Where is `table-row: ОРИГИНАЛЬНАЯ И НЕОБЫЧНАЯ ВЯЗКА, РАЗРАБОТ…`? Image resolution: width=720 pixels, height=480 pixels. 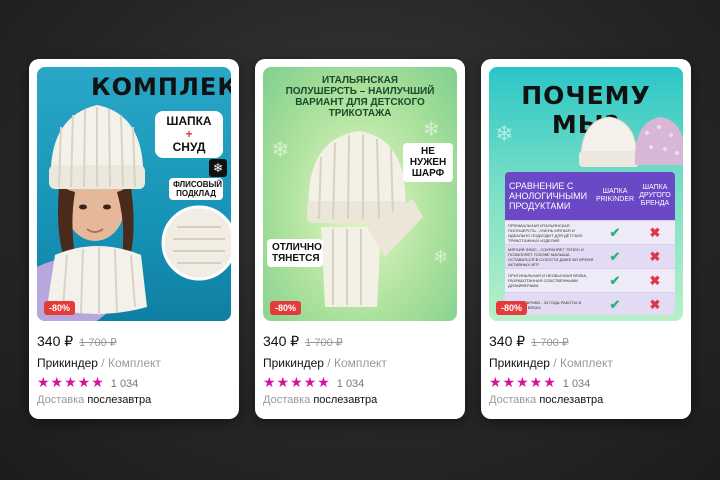
table-row: ОРИГИНАЛЬНАЯ И НЕОБЫЧНАЯ ВЯЗКА, РАЗРАБОТ… is located at coordinates (590, 280).